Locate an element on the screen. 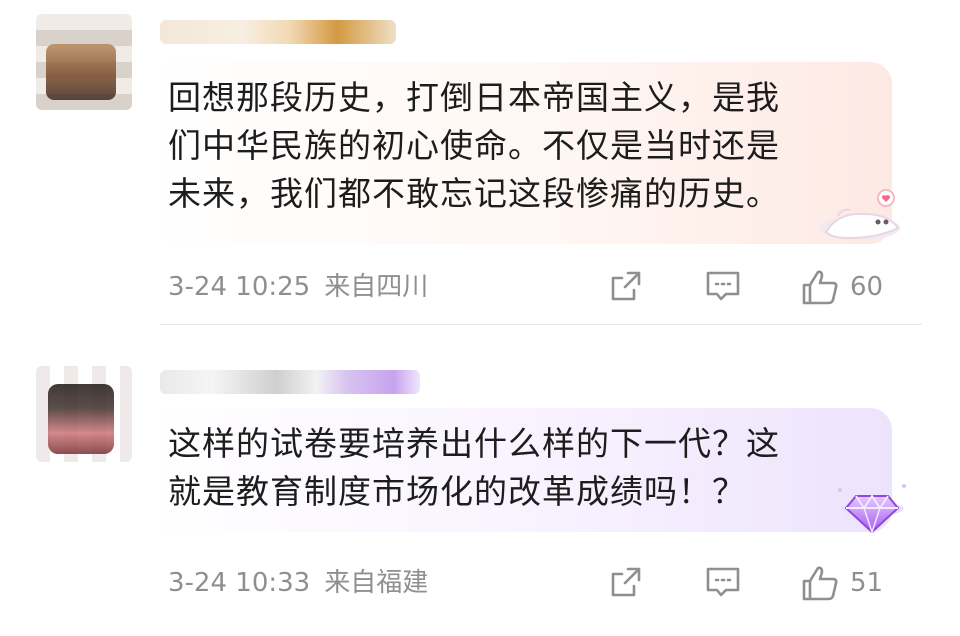 The width and height of the screenshot is (960, 636). comment-time: 3-24 10:33 is located at coordinates (239, 583).